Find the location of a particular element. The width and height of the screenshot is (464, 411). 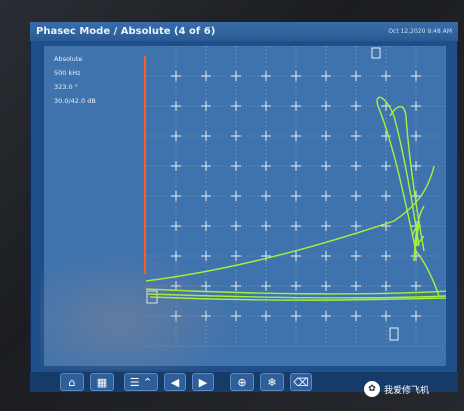

freeze-button: ❄ is located at coordinates (272, 382).